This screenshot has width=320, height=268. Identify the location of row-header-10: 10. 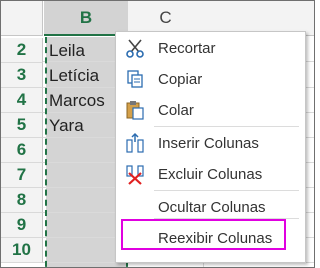
(22, 250).